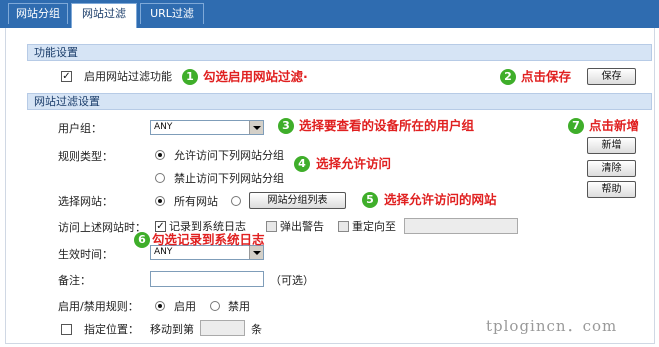  What do you see at coordinates (546, 76) in the screenshot?
I see `annotation-2: 点击保存` at bounding box center [546, 76].